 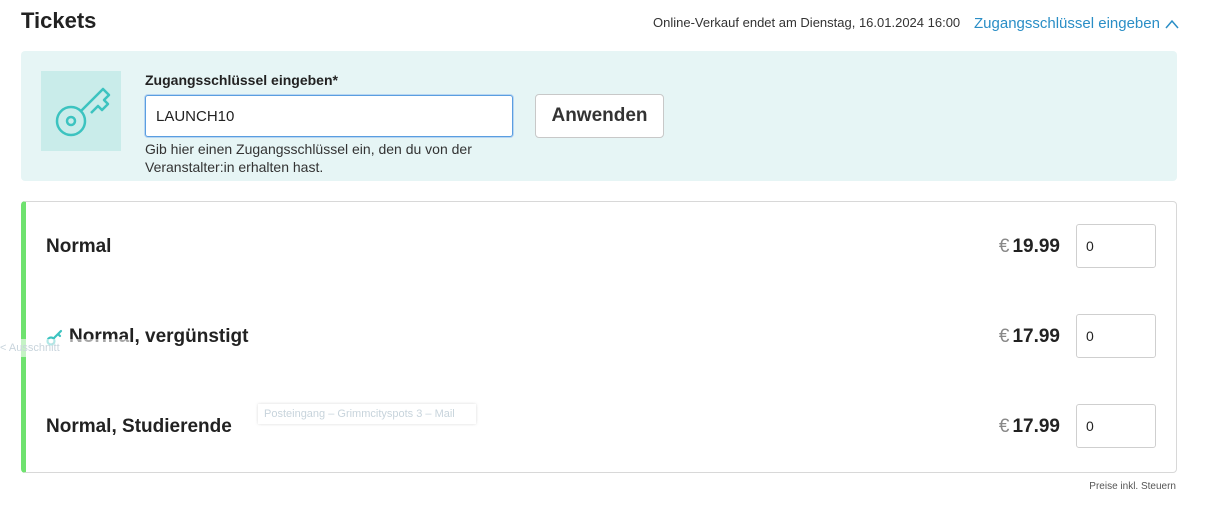 I want to click on key-icon, so click(x=83, y=112).